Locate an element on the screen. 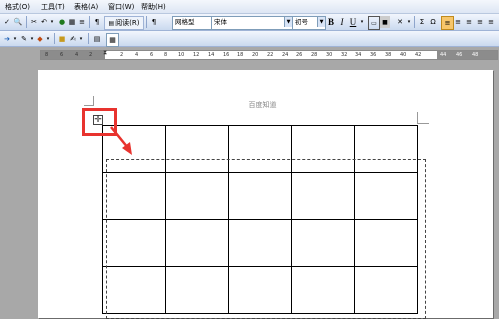 Image resolution: width=499 pixels, height=319 pixels. ruler-number: 22 is located at coordinates (270, 55).